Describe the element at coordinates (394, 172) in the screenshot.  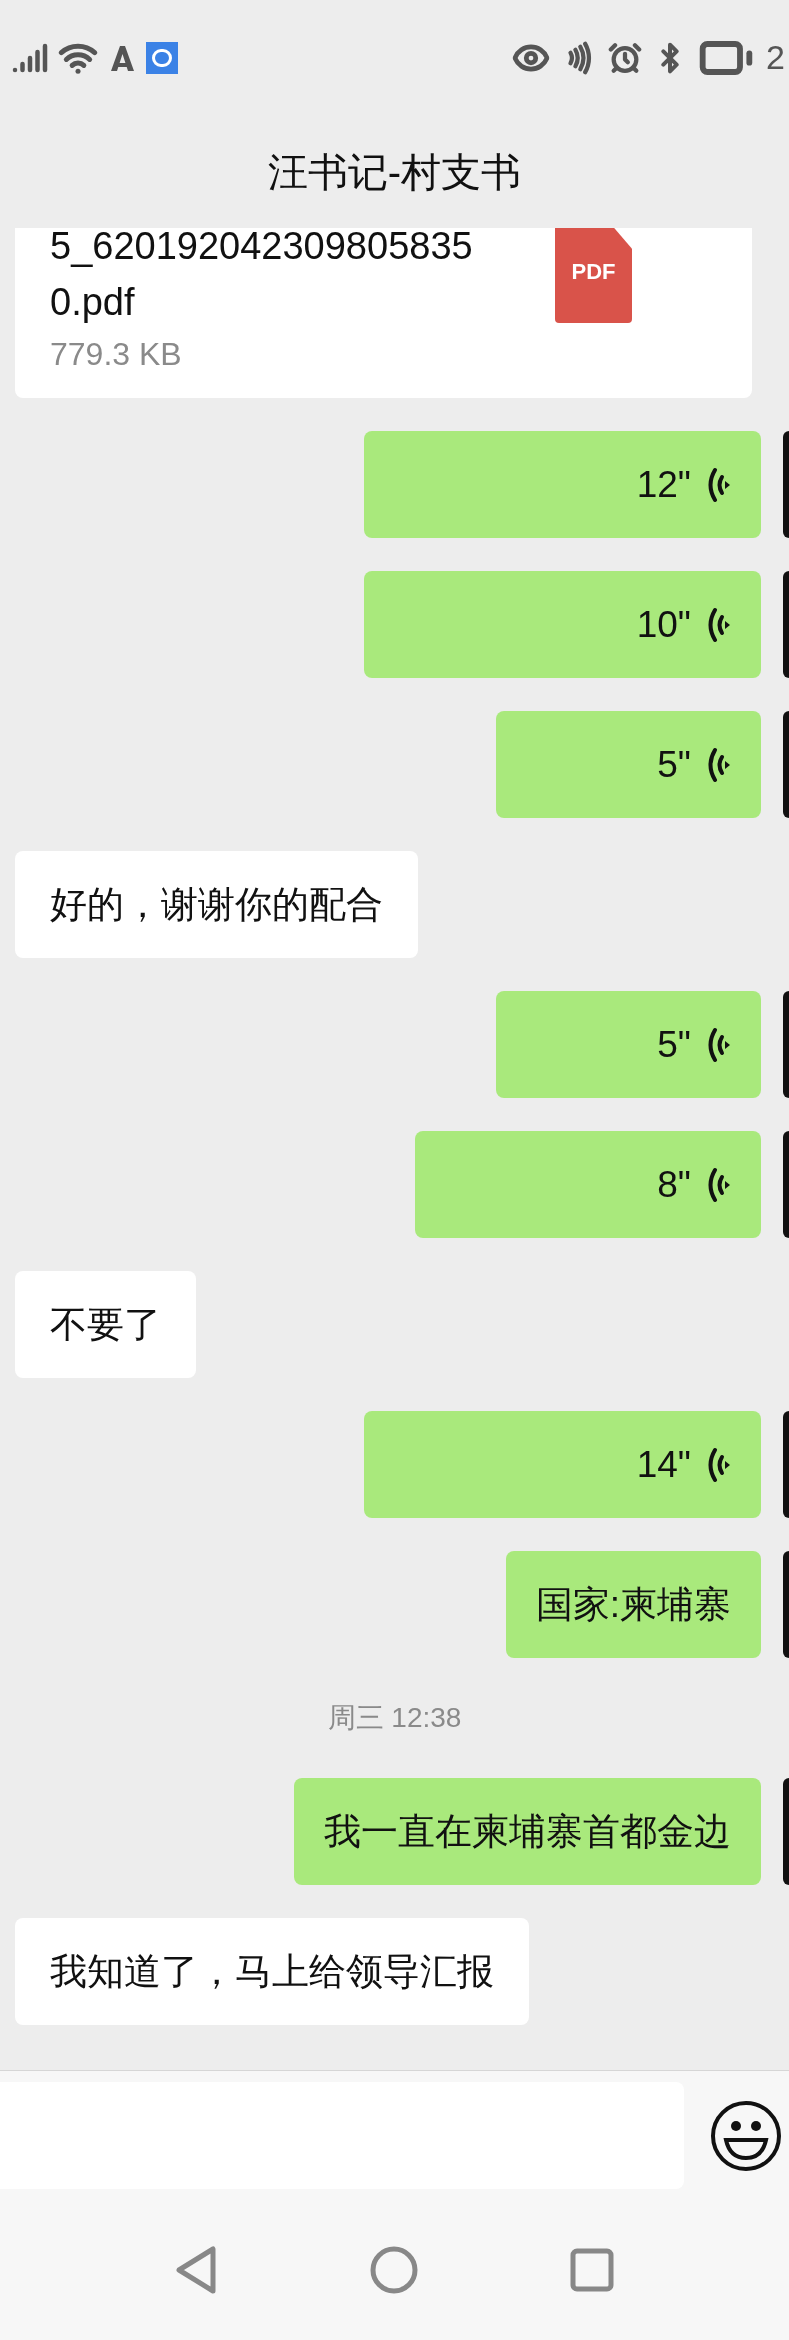
I see `chat-title: 汪书记-村支书` at that location.